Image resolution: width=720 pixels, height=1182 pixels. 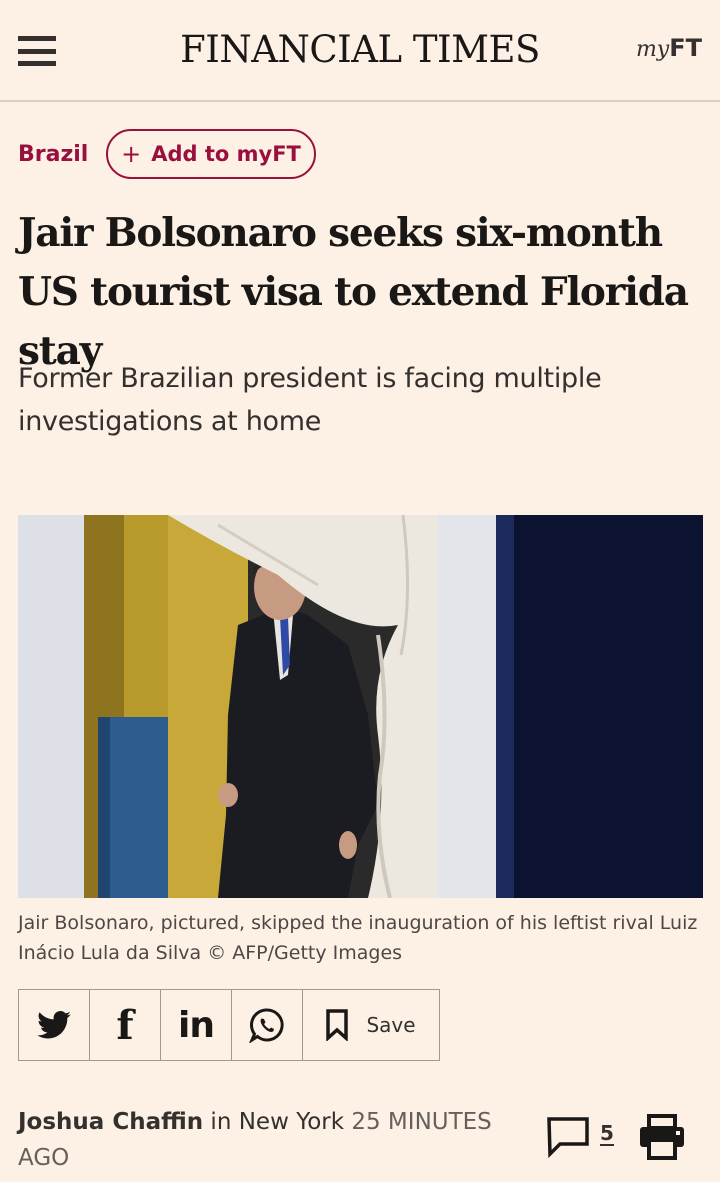 I want to click on plus-icon: +, so click(x=131, y=154).